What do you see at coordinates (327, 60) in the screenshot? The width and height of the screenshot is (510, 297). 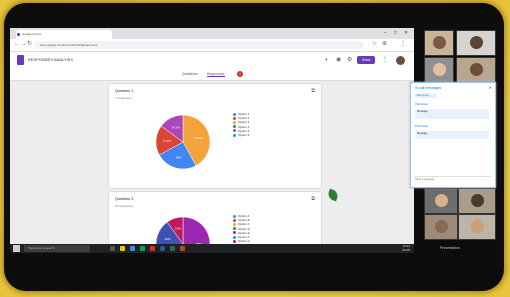 I see `palette-icon: ◐` at bounding box center [327, 60].